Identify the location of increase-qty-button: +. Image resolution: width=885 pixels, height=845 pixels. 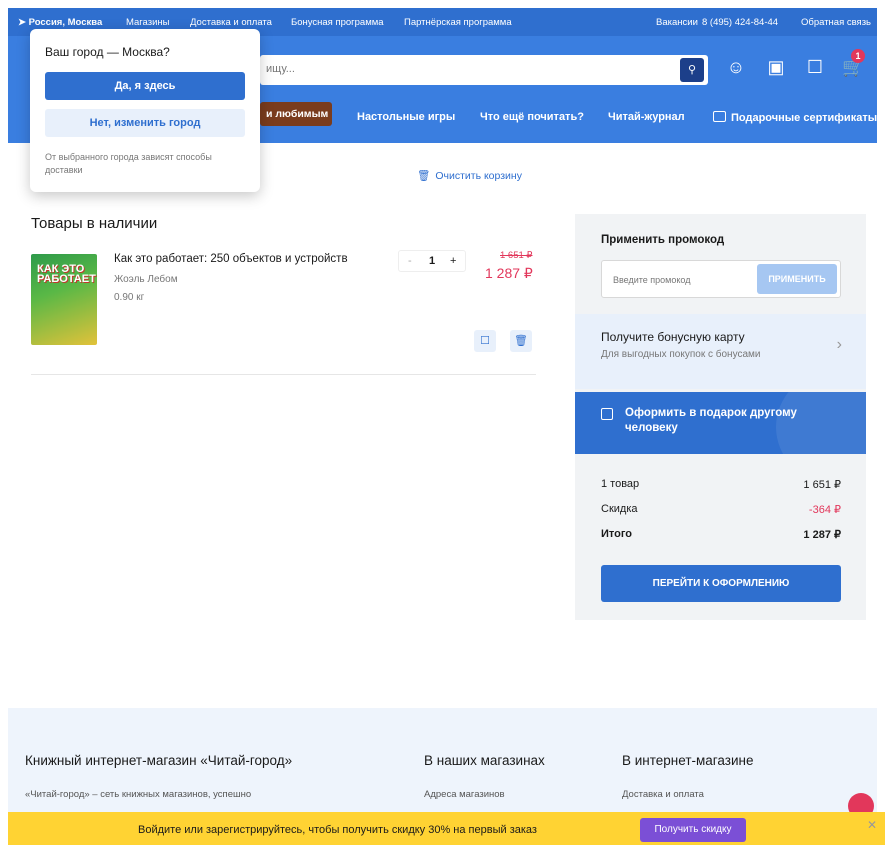
(453, 261).